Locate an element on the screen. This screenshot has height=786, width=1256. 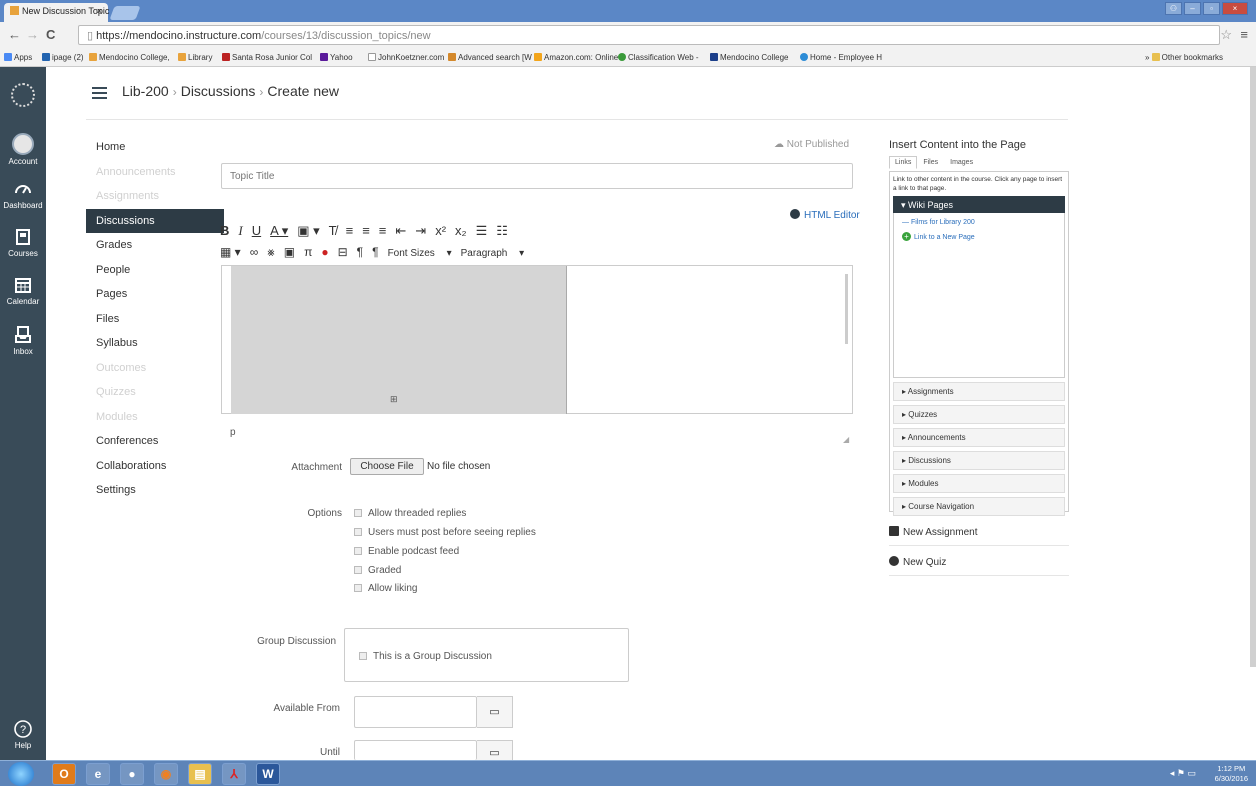
chrome-icon: ● is located at coordinates (132, 774).